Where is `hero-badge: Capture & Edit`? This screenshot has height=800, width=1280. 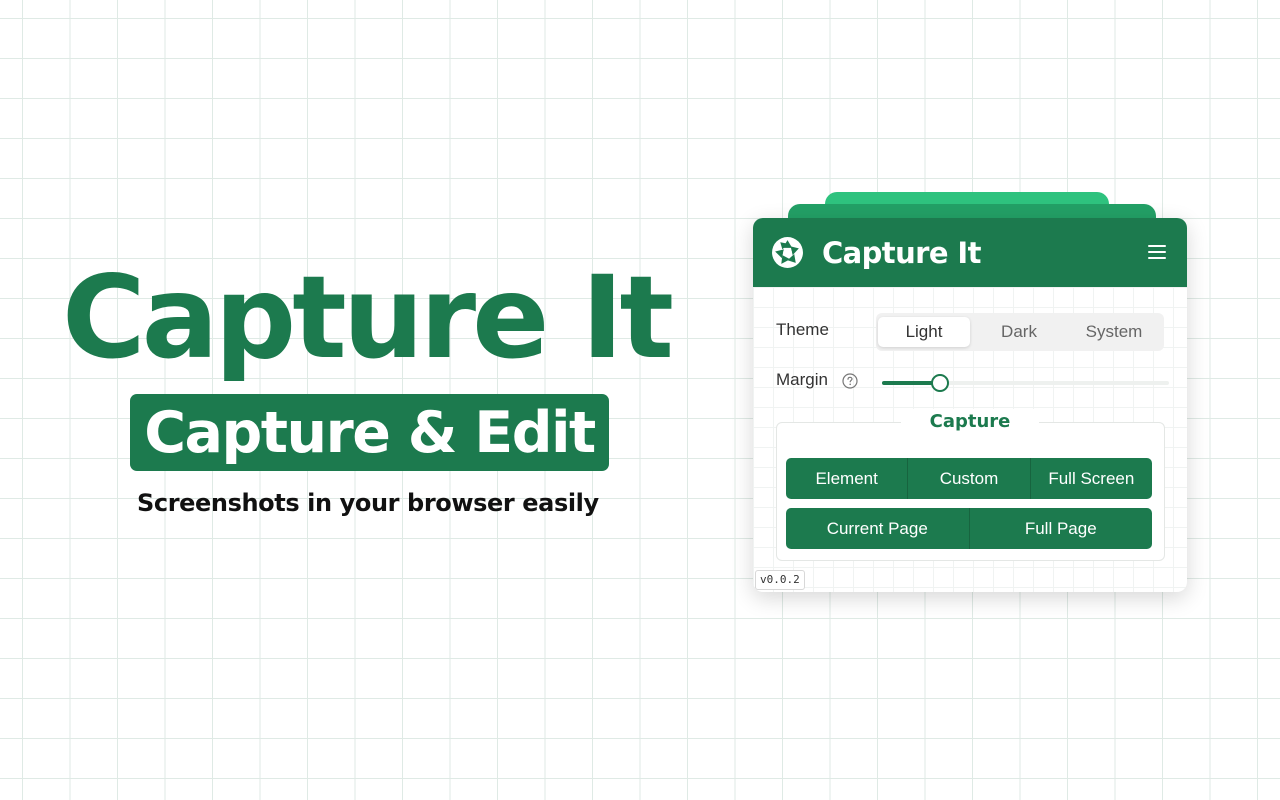
hero-badge: Capture & Edit is located at coordinates (369, 432).